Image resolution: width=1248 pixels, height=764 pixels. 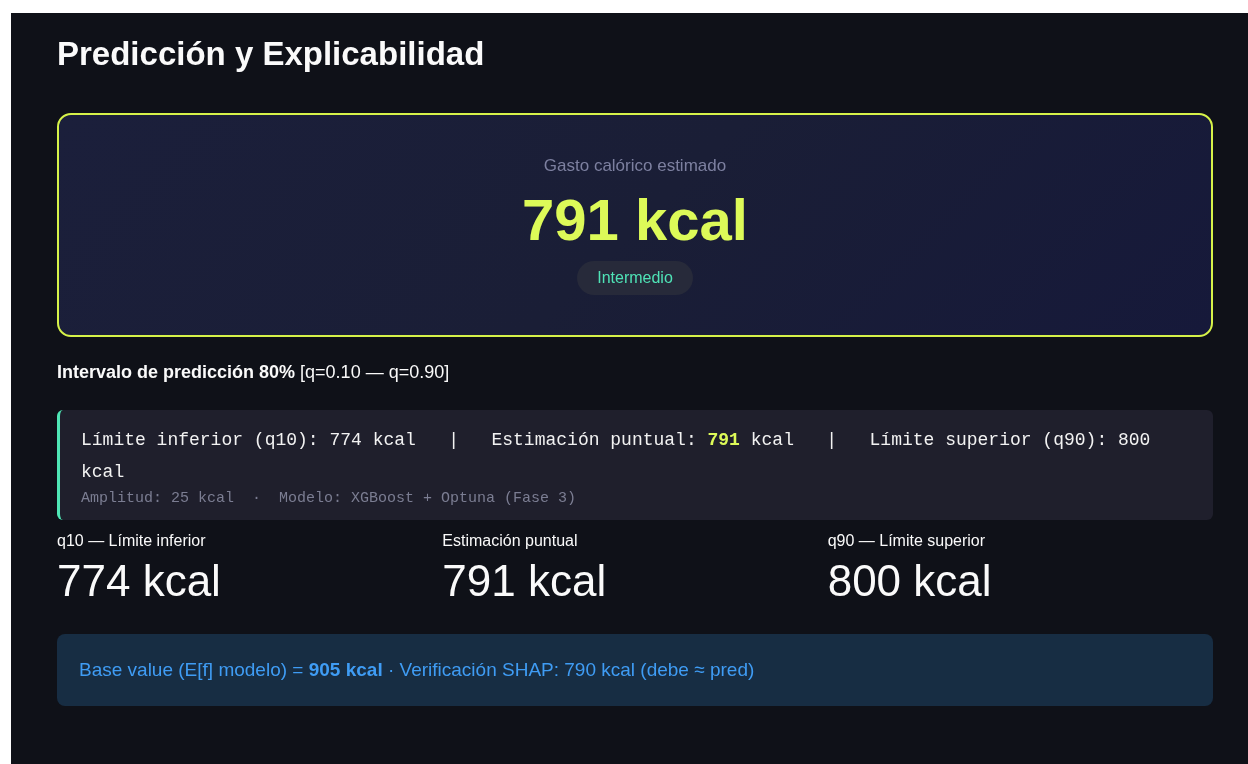 What do you see at coordinates (271, 54) in the screenshot?
I see `page-title: Predicción y Explicabilidad` at bounding box center [271, 54].